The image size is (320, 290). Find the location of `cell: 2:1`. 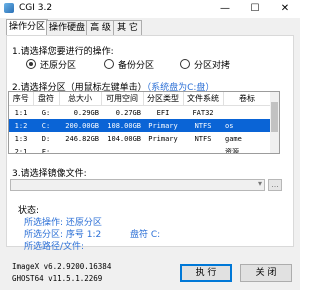

cell: 2:1 is located at coordinates (21, 150).